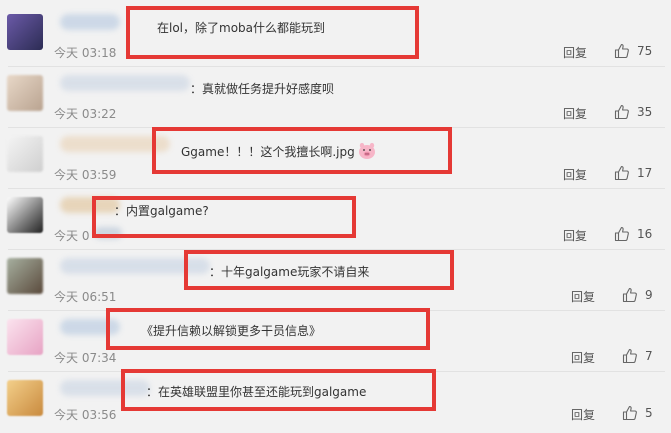  Describe the element at coordinates (633, 112) in the screenshot. I see `like-button: 35` at that location.